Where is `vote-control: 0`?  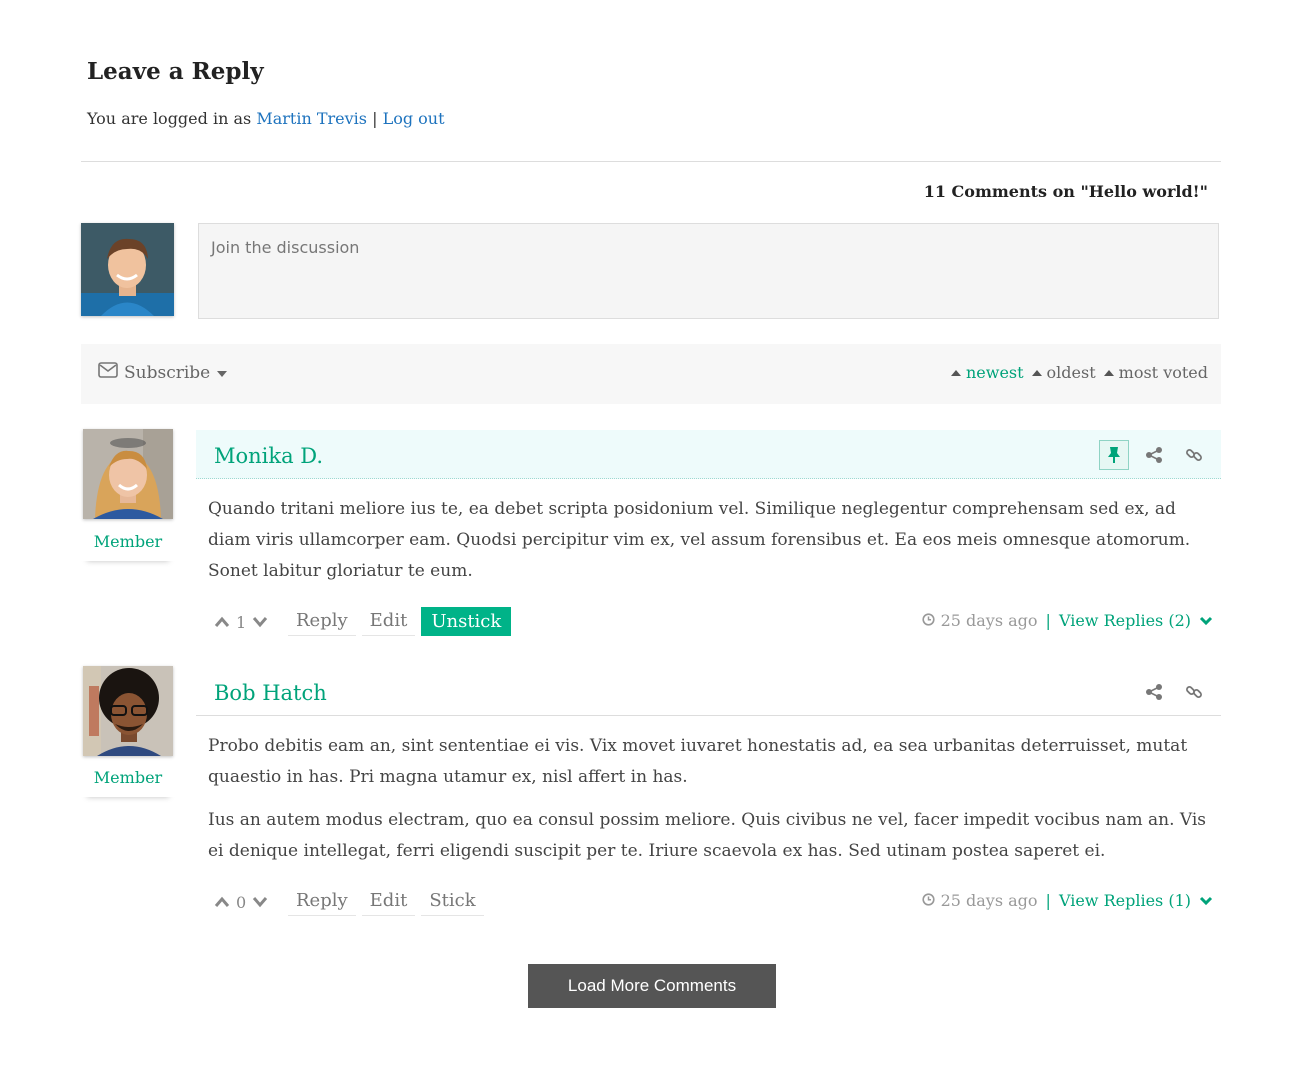 vote-control: 0 is located at coordinates (241, 902).